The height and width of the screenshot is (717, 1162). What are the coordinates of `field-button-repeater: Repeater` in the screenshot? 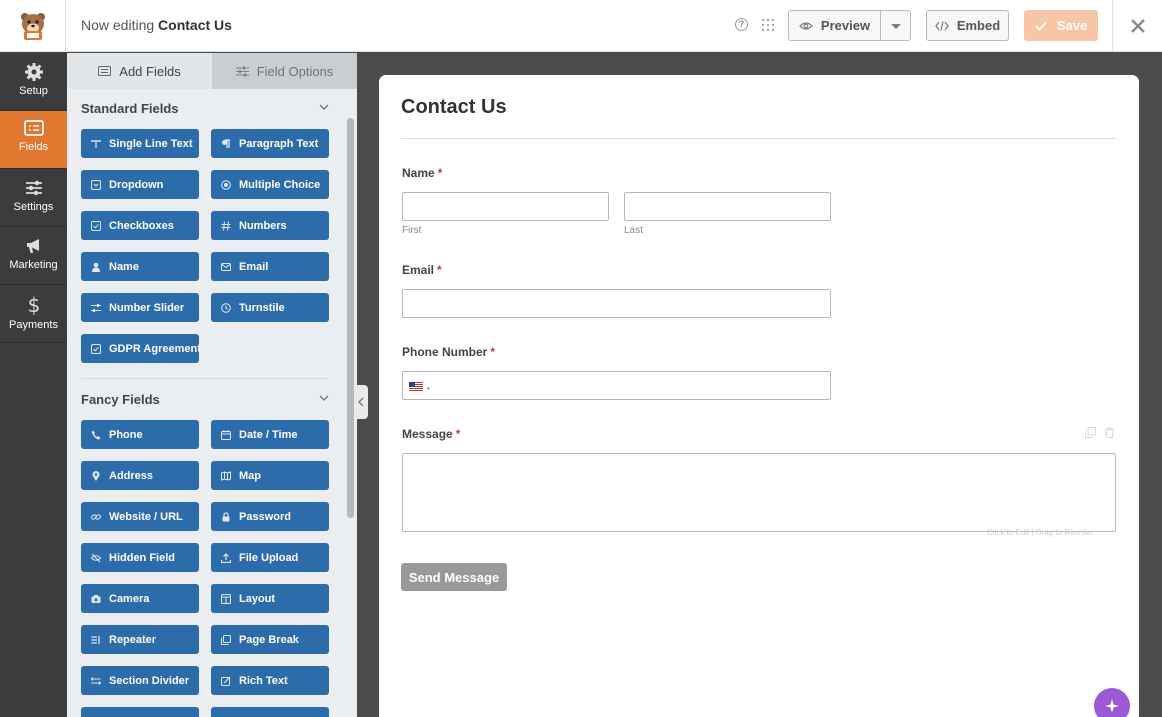 It's located at (140, 639).